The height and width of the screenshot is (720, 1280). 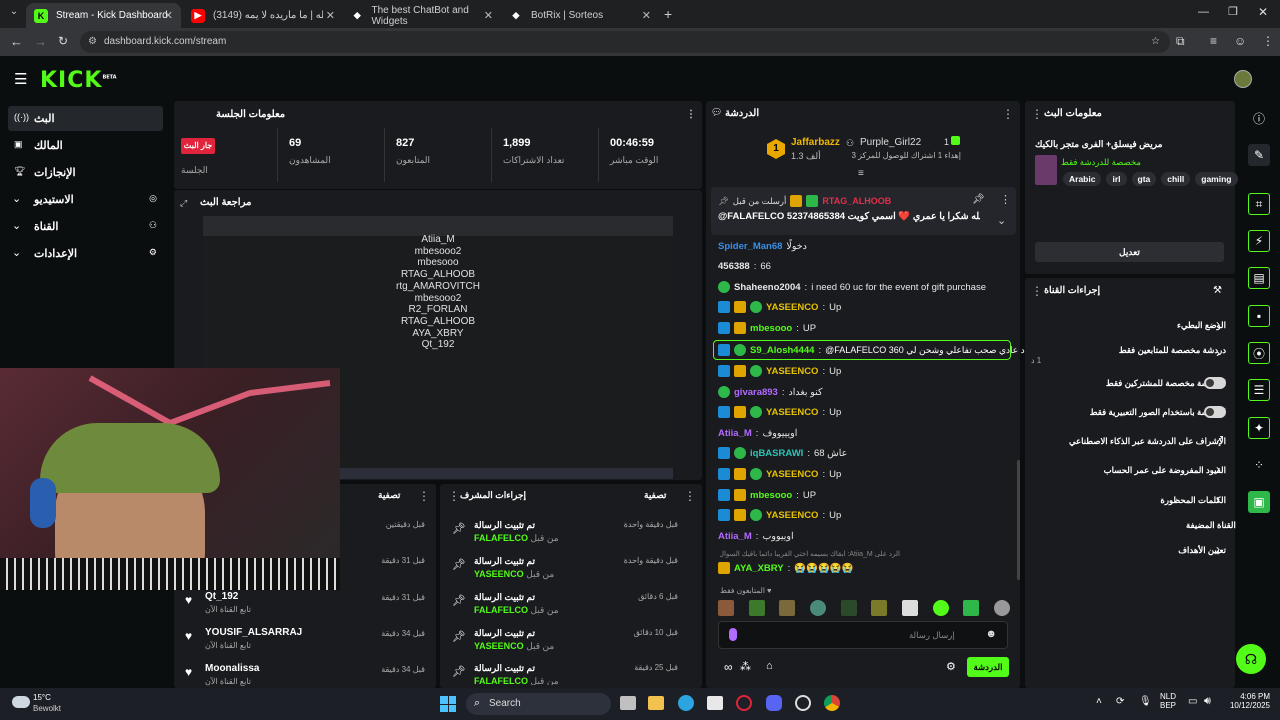 I want to click on task-view-icon, so click(x=628, y=703).